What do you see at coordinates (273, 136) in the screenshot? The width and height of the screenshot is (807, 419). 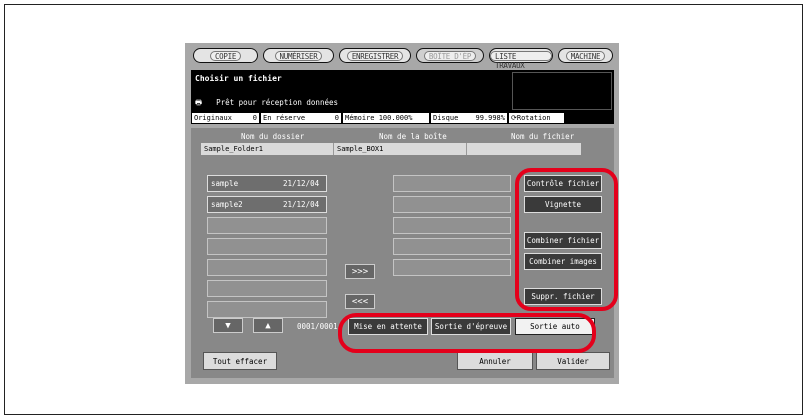 I see `col-header-folder: Nom du dossier` at bounding box center [273, 136].